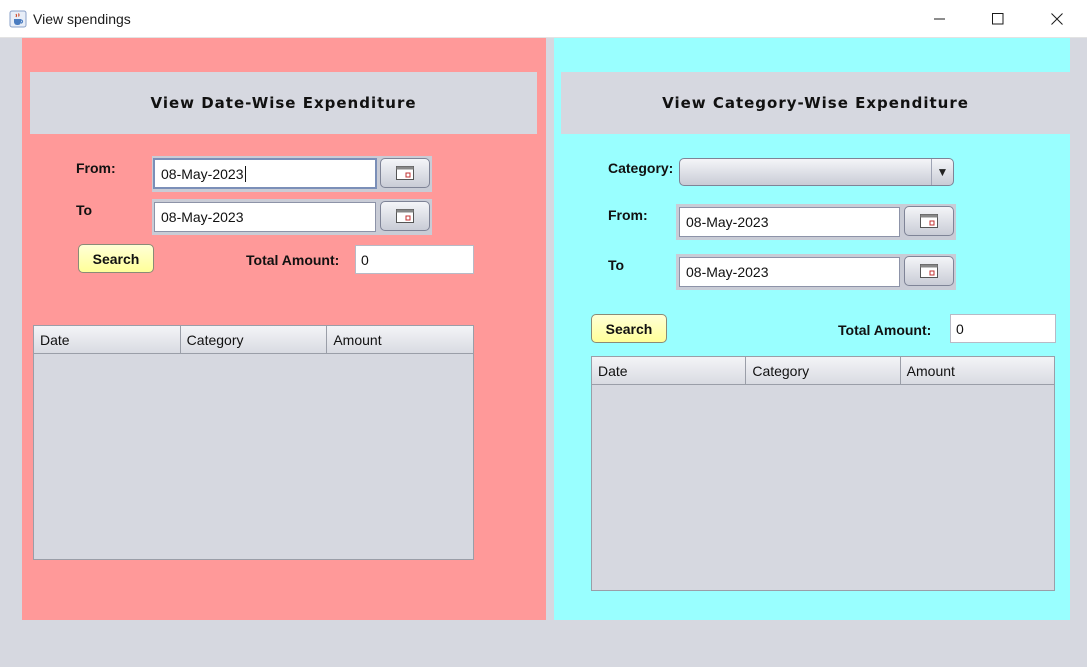 The height and width of the screenshot is (667, 1087). I want to click on date-wise-table: Date Category Amount, so click(253, 442).